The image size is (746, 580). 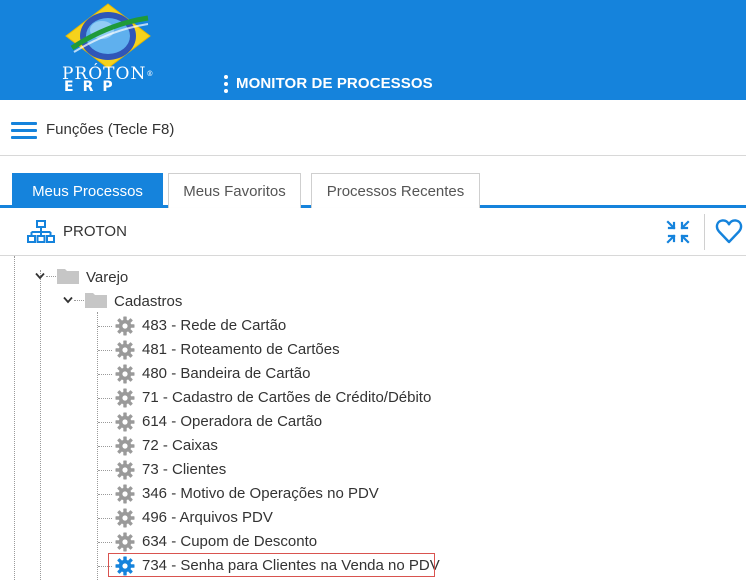 I want to click on hamburger-icon, so click(x=24, y=130).